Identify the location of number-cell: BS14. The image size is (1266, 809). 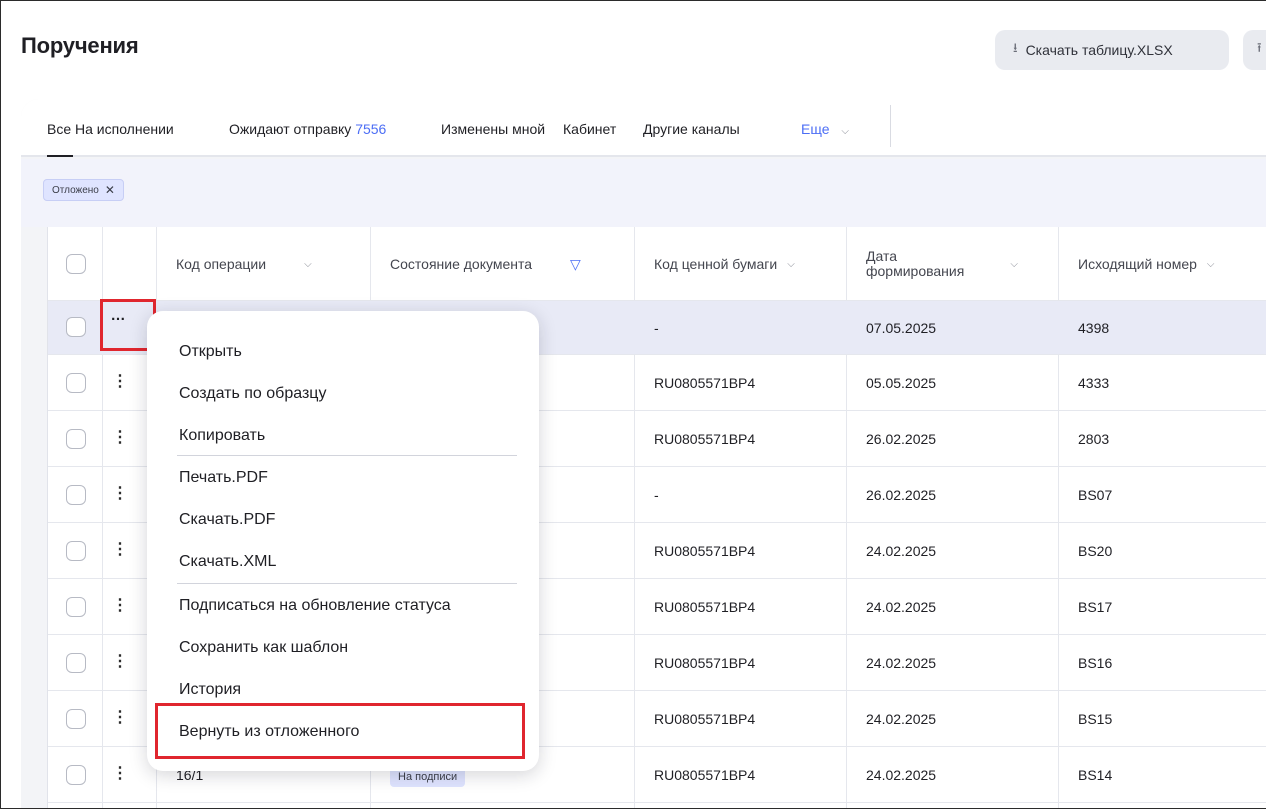
(1095, 775).